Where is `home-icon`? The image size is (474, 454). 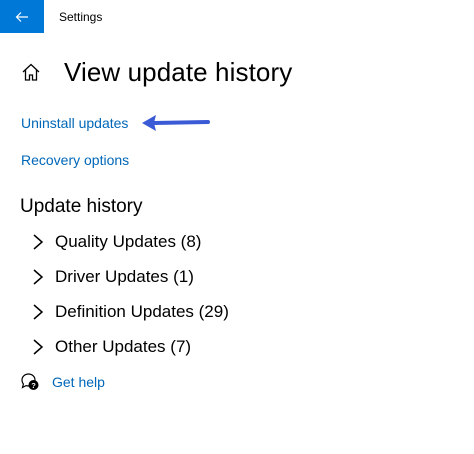 home-icon is located at coordinates (31, 72).